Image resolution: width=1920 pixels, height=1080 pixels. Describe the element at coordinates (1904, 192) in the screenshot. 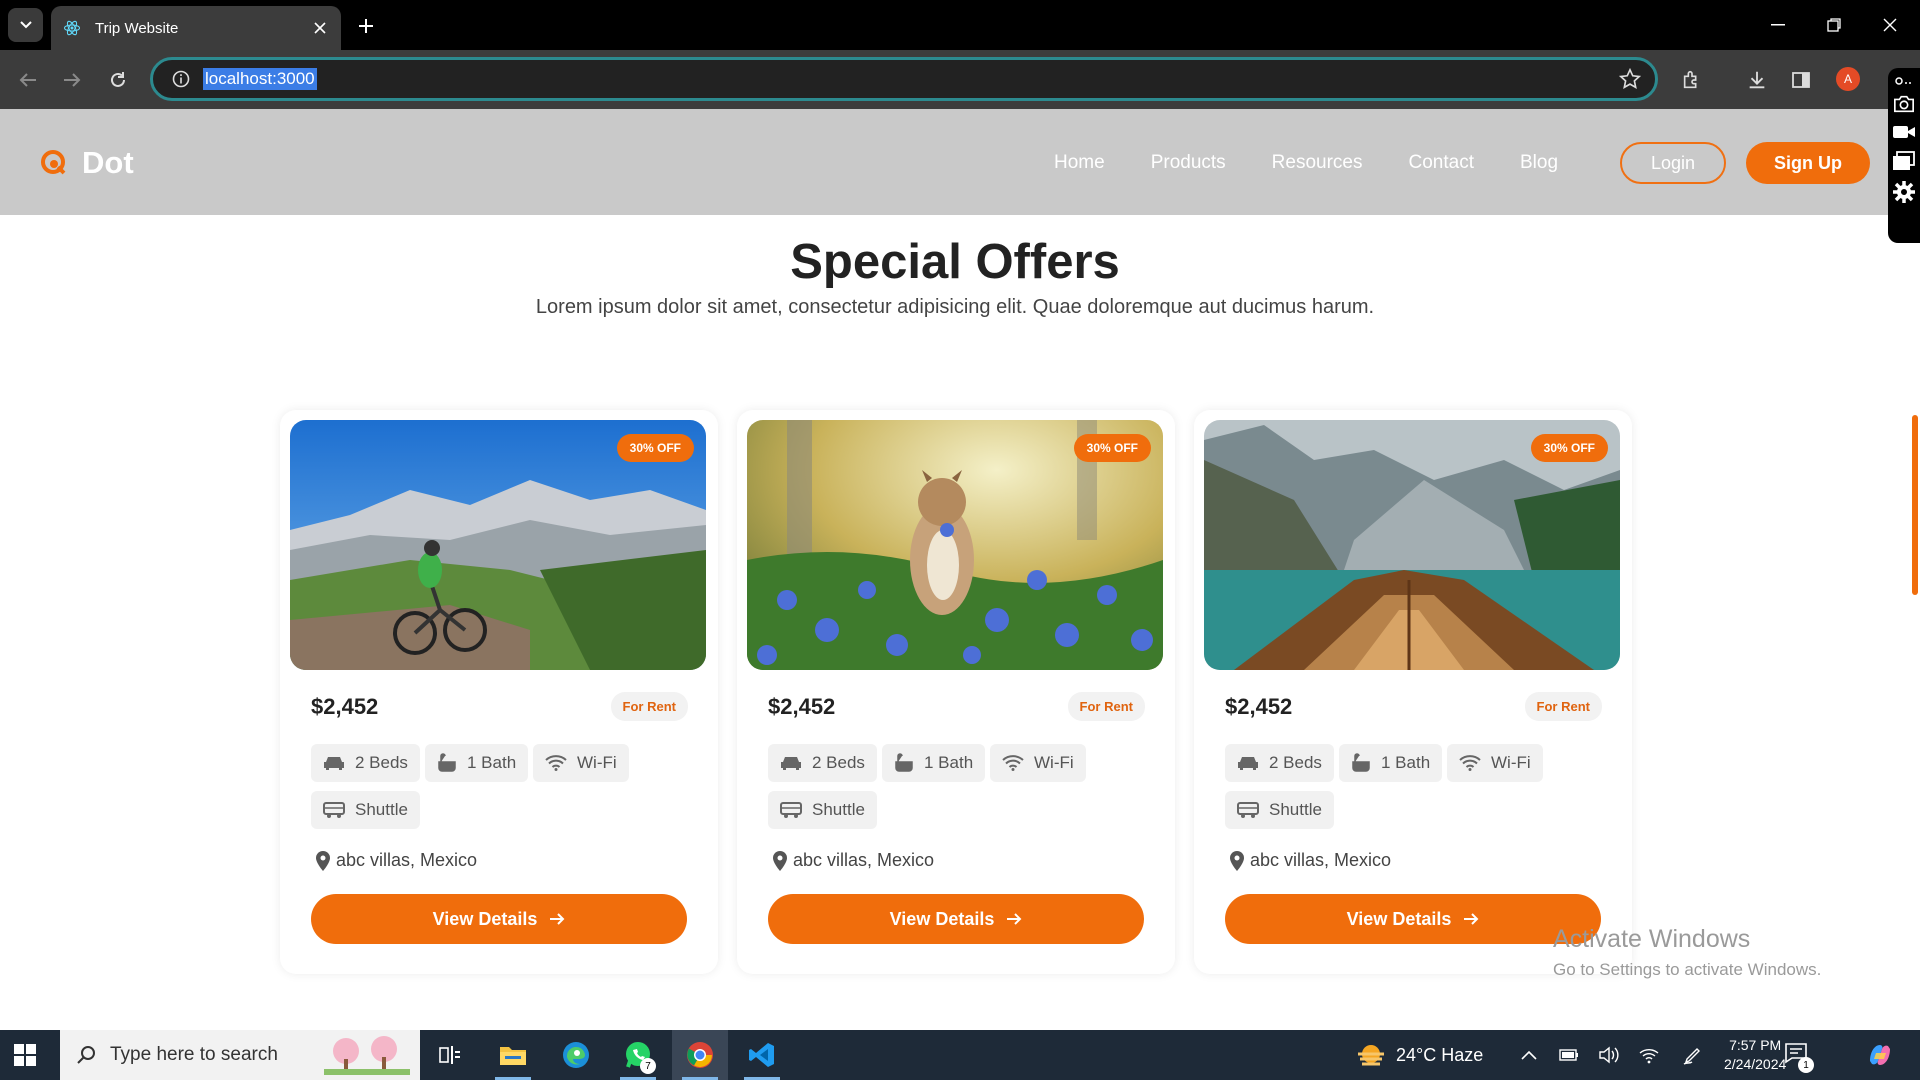

I see `gear-icon` at that location.